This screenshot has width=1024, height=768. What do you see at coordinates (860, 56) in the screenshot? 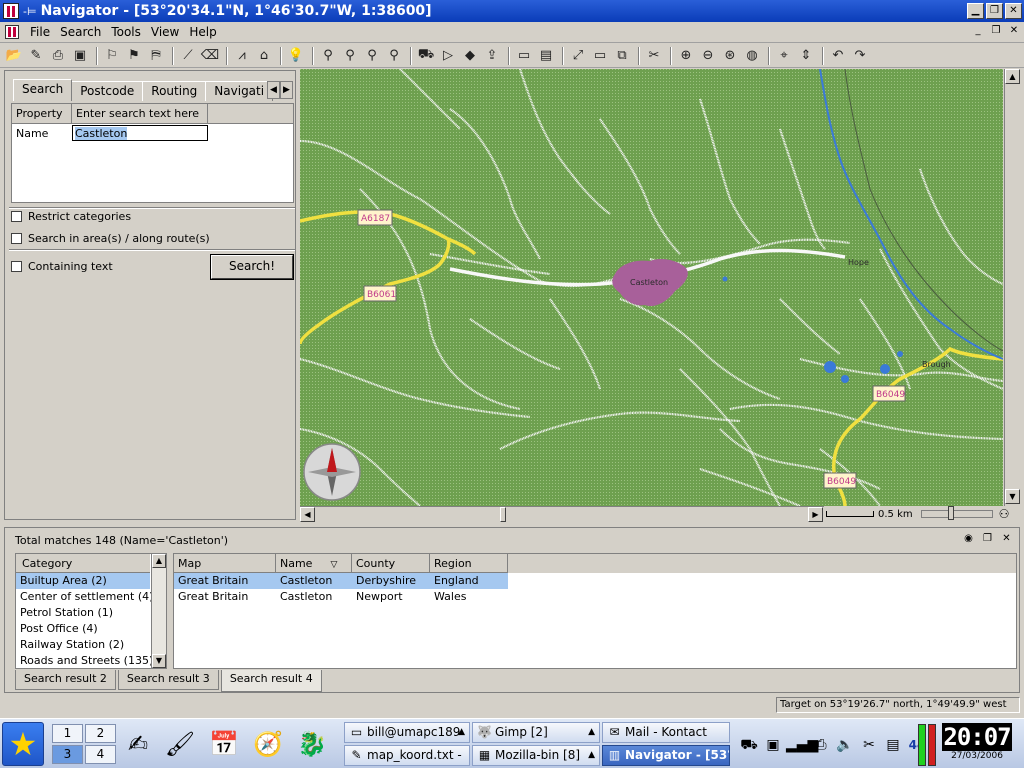
I see `redo-icon: ↷` at bounding box center [860, 56].